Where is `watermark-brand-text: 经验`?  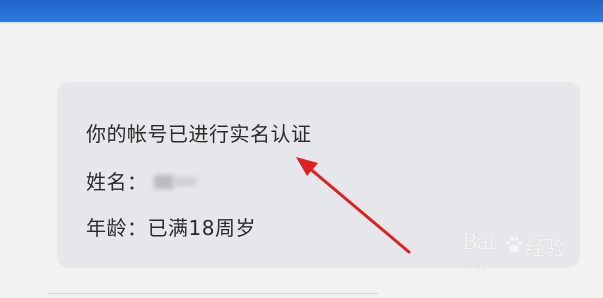 watermark-brand-text: 经验 is located at coordinates (545, 248).